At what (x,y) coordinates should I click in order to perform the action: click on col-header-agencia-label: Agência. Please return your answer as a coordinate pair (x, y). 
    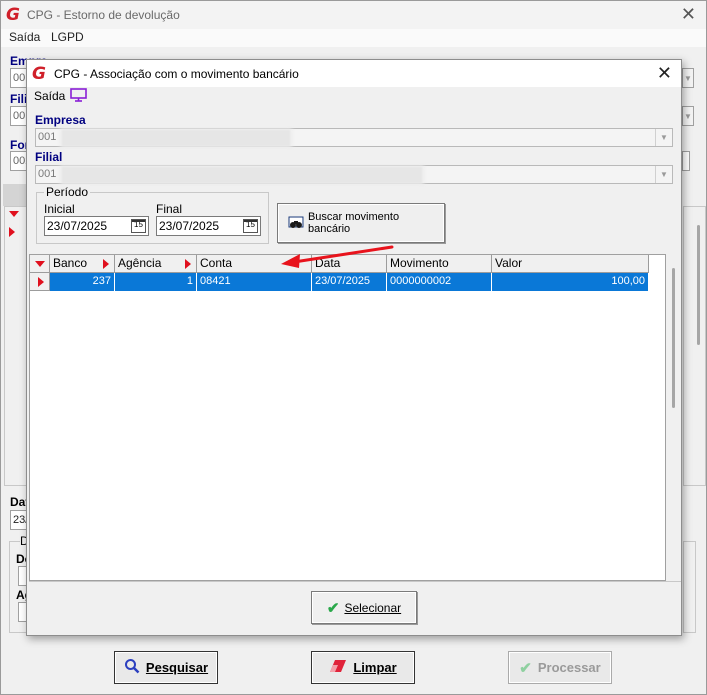
    Looking at the image, I should click on (140, 263).